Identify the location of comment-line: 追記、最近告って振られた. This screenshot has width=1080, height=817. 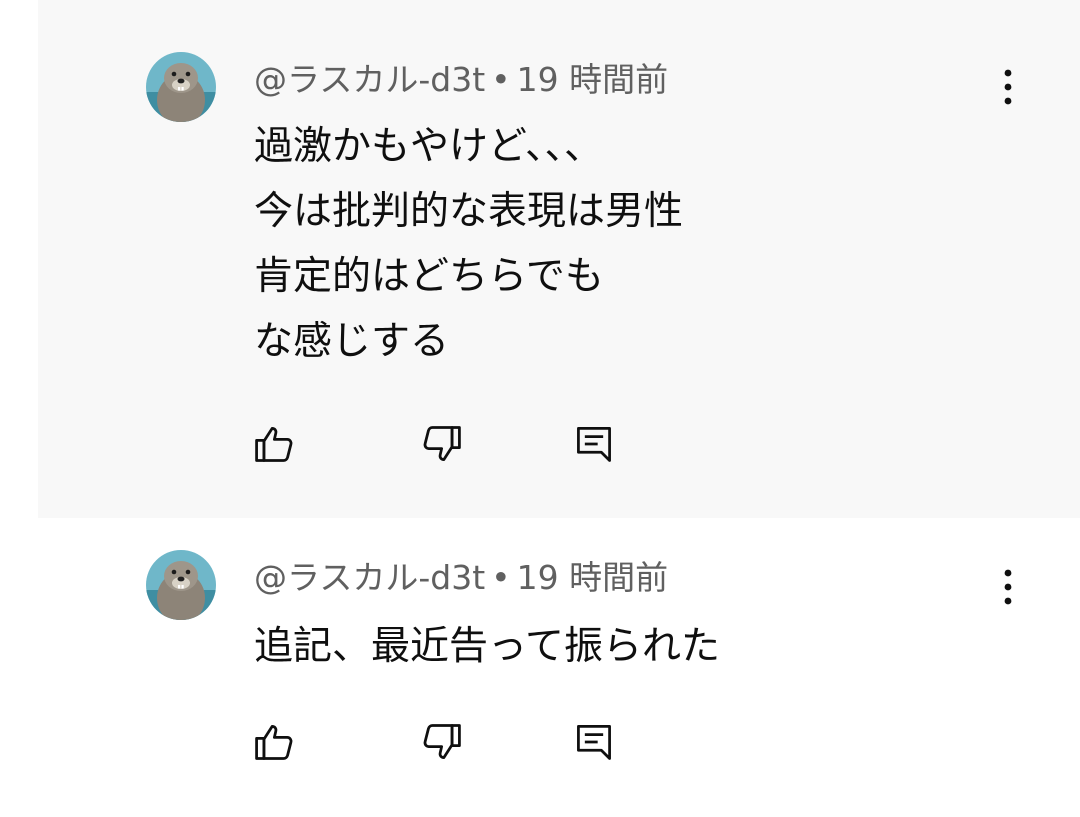
(487, 646).